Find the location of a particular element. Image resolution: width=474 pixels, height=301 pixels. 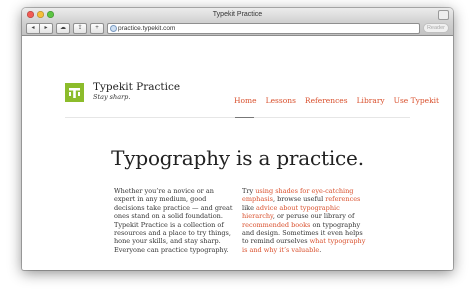

site-brand: Typekit Practice Stay sharp. is located at coordinates (136, 91).